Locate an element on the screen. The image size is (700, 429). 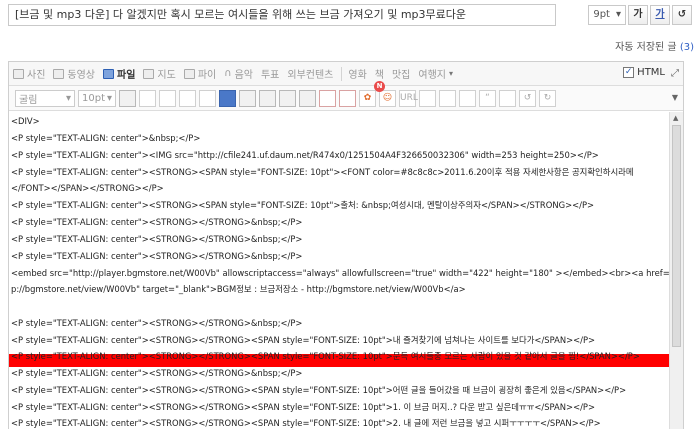
outdent-button is located at coordinates (327, 98).